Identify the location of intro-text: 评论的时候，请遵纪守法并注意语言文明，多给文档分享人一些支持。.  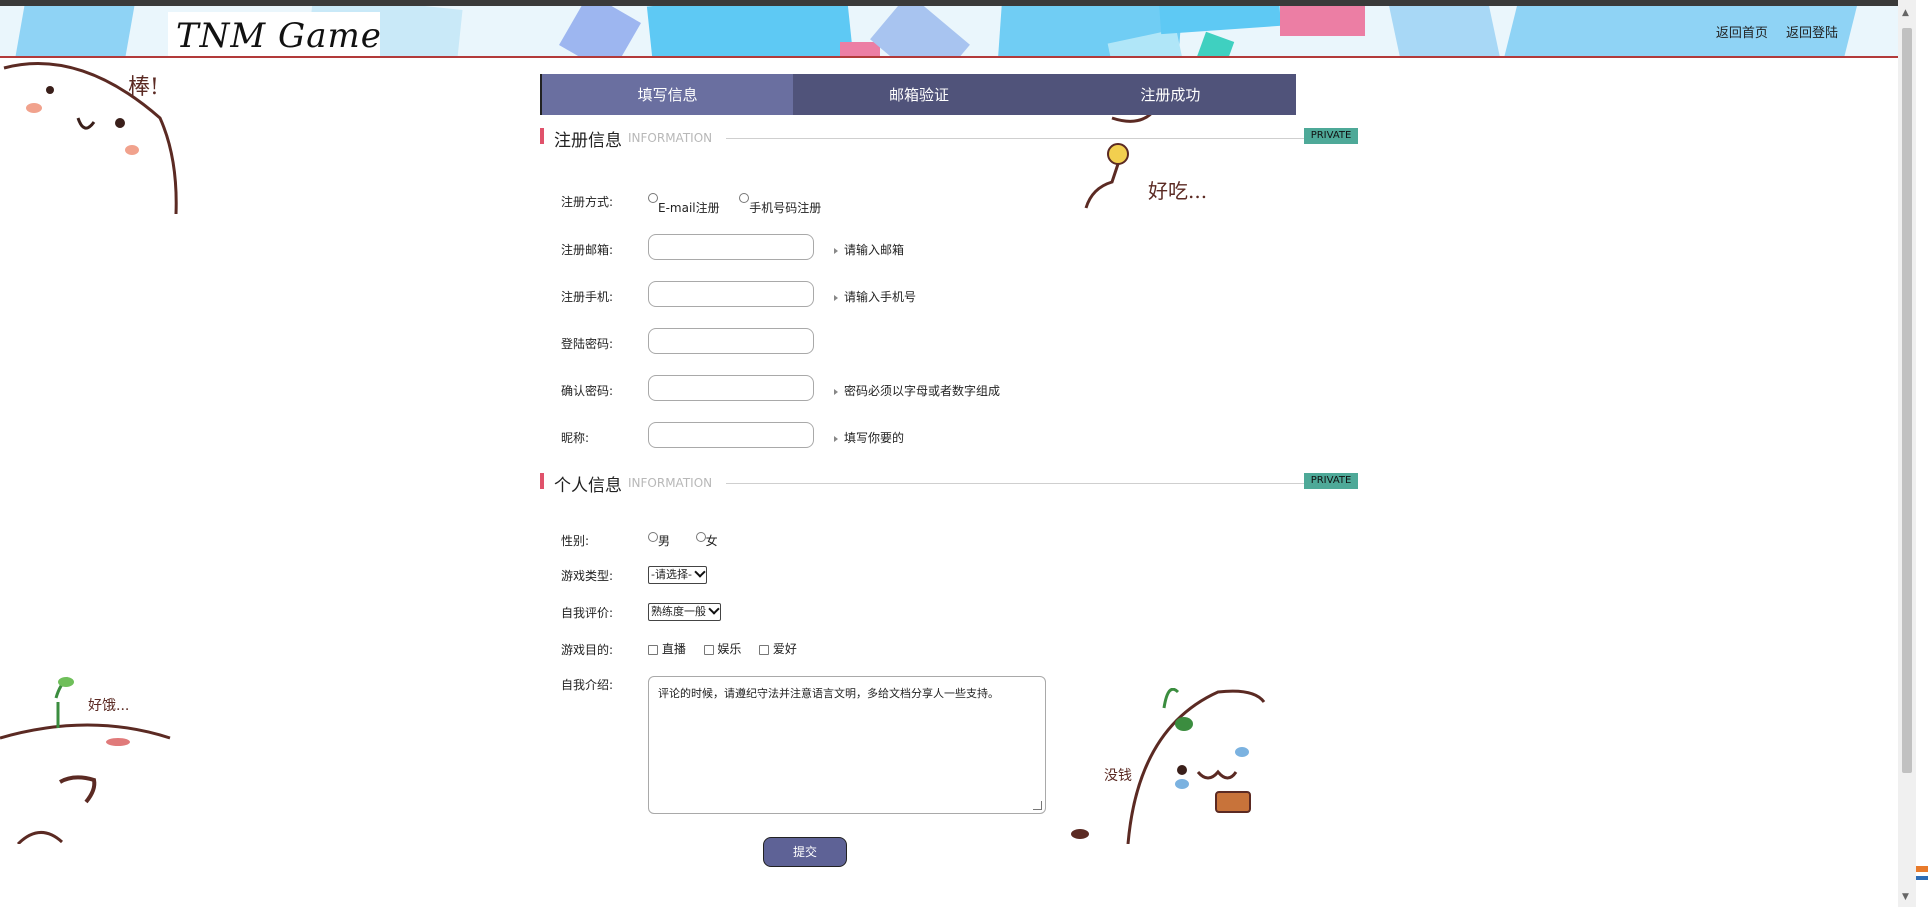
(828, 693).